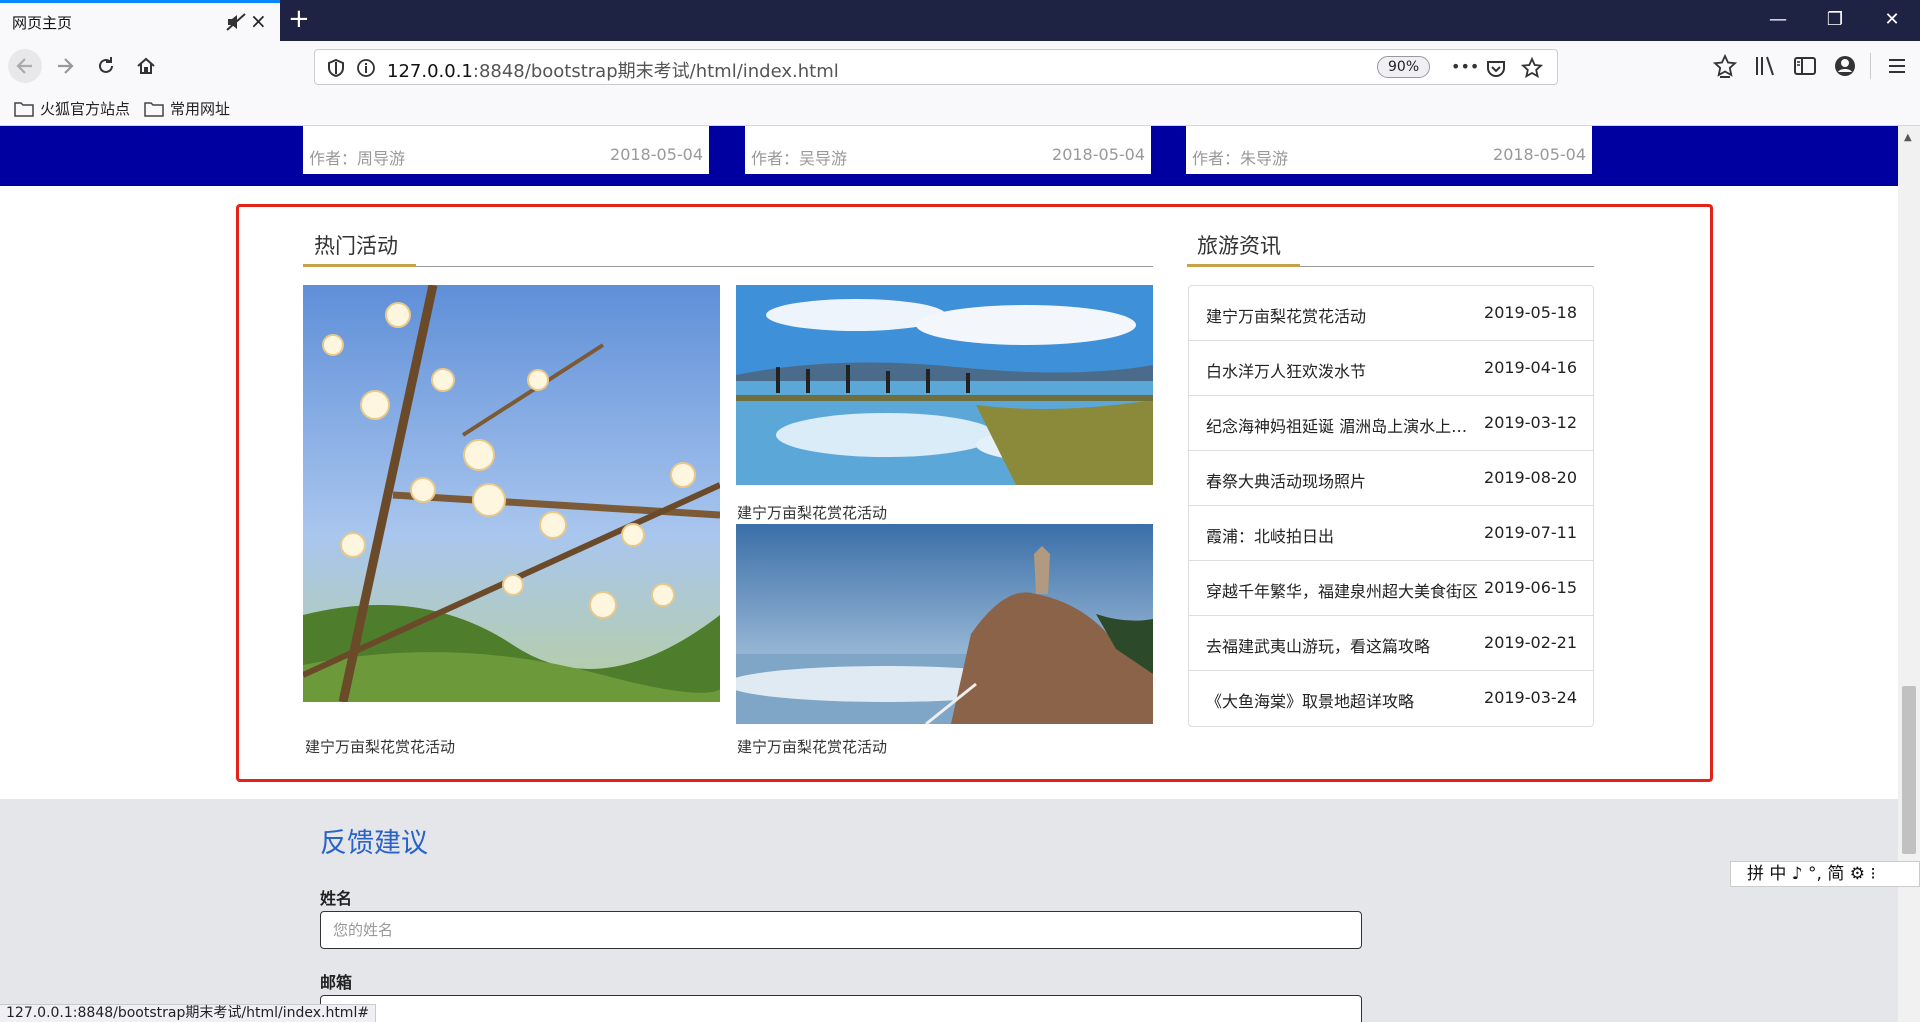  What do you see at coordinates (299, 19) in the screenshot?
I see `new-tab-button: +` at bounding box center [299, 19].